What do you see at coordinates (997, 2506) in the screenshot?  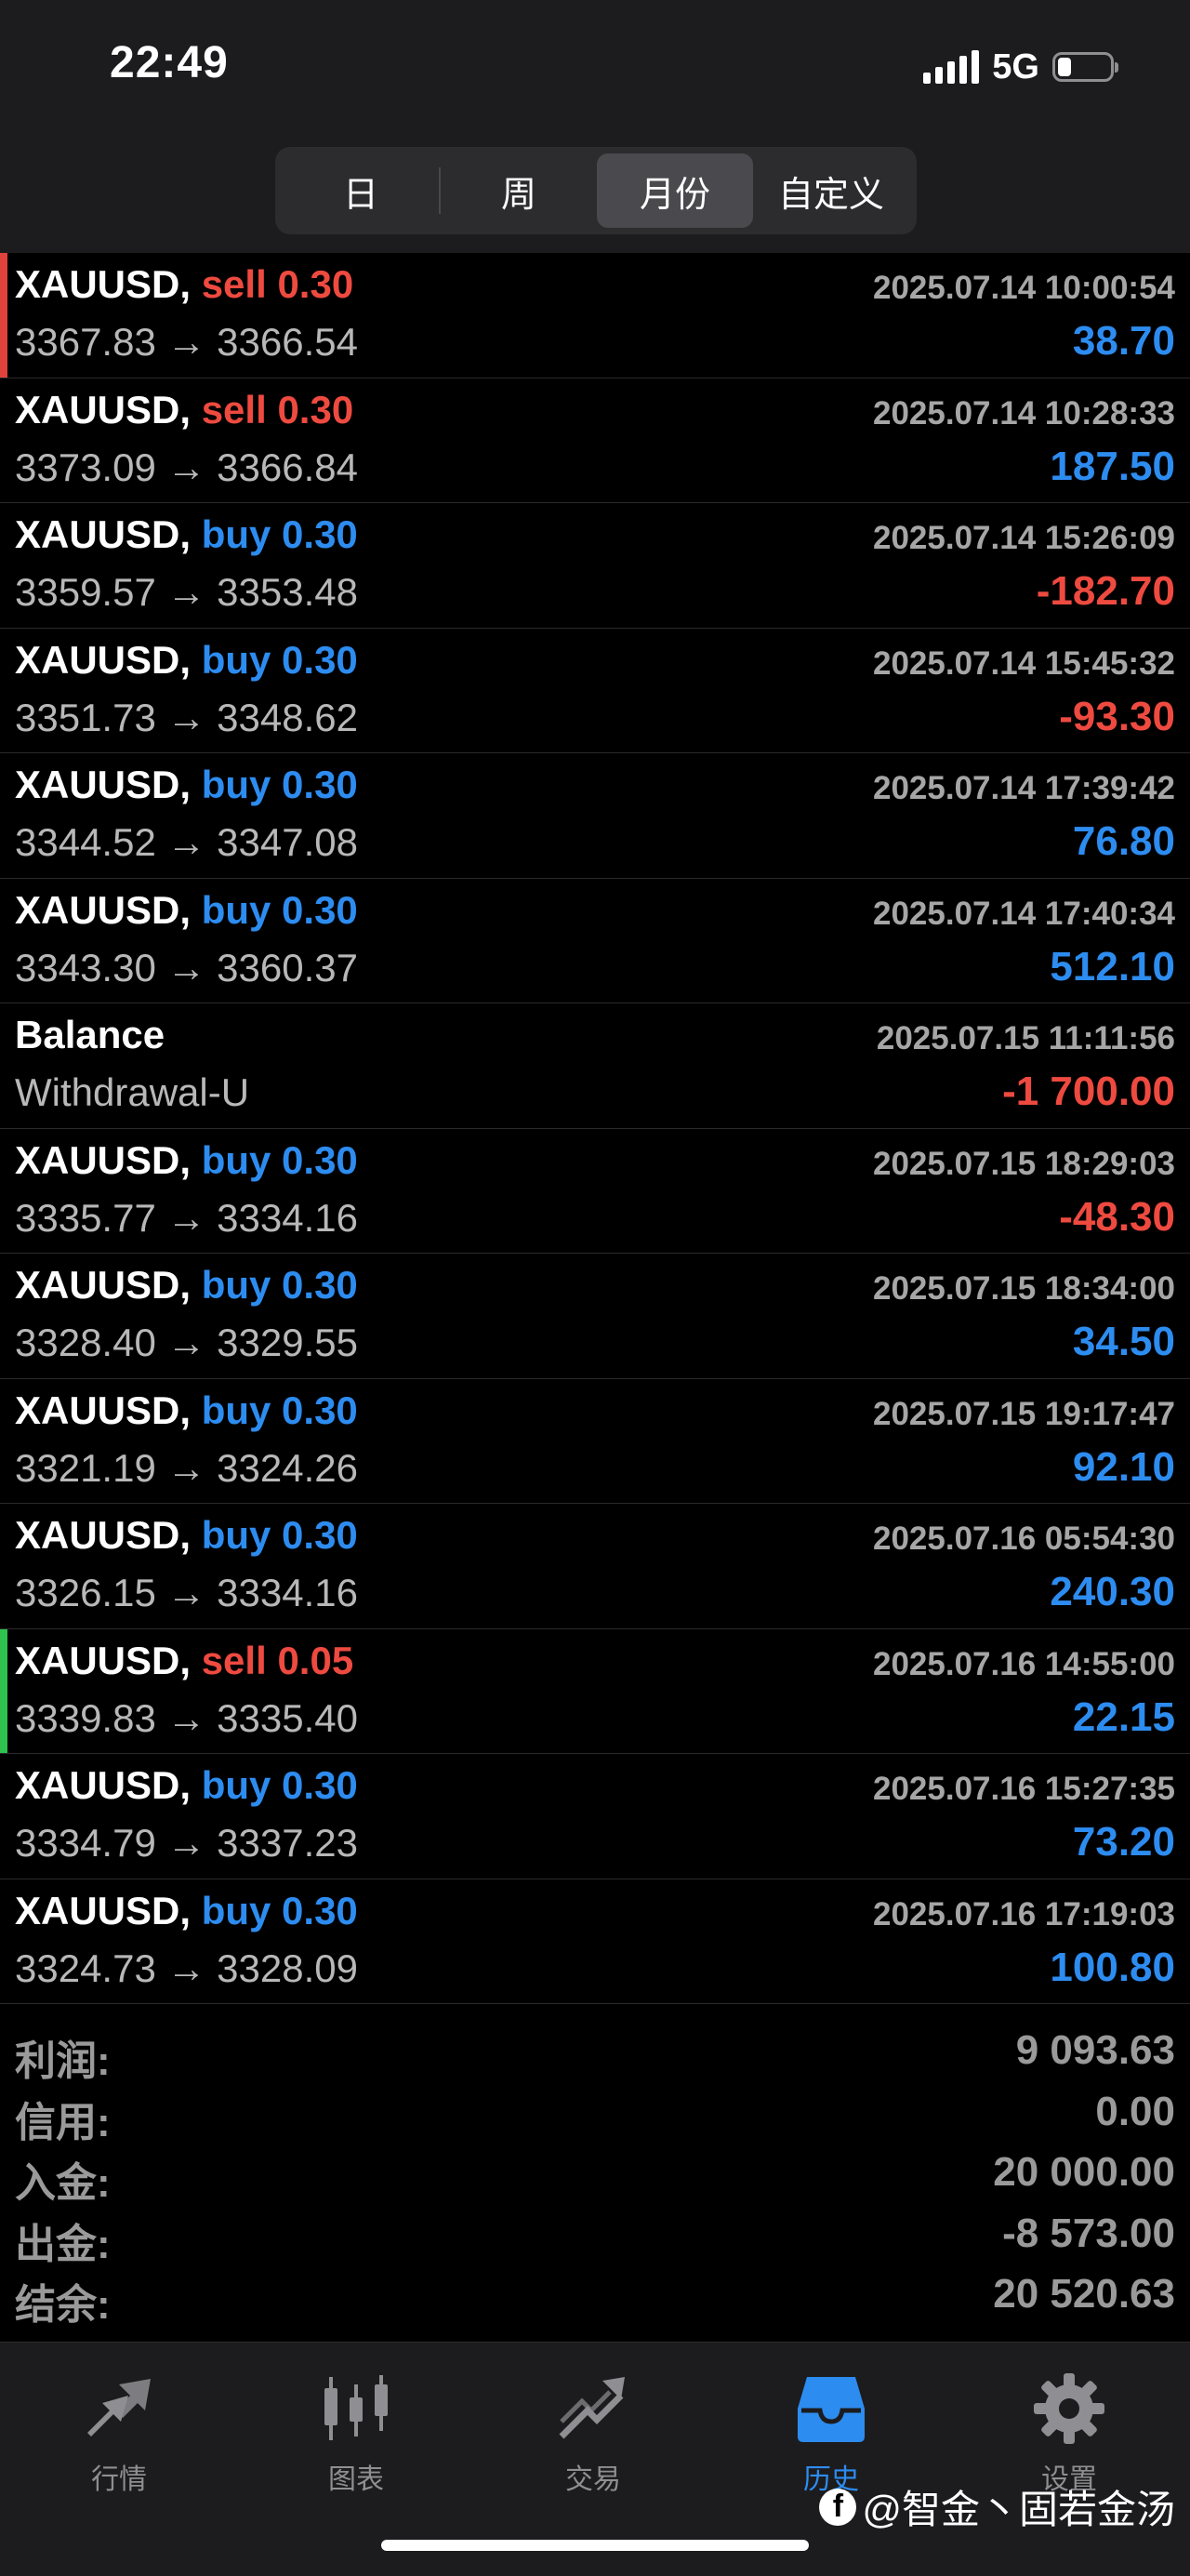 I see `watermark: f @智金丶固若金汤` at bounding box center [997, 2506].